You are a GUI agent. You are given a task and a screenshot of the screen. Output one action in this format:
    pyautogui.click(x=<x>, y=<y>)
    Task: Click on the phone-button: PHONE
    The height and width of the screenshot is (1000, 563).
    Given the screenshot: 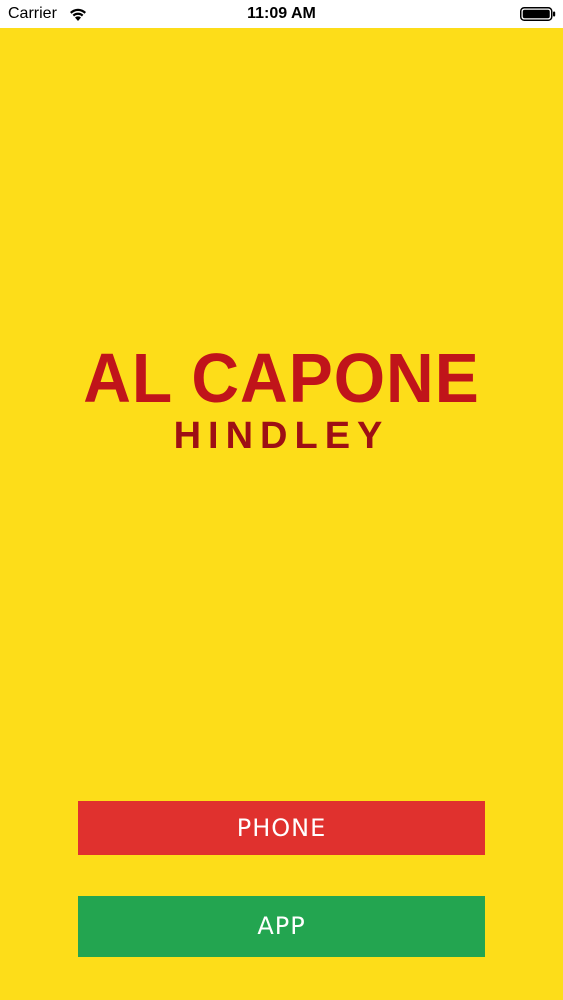 What is the action you would take?
    pyautogui.click(x=281, y=828)
    